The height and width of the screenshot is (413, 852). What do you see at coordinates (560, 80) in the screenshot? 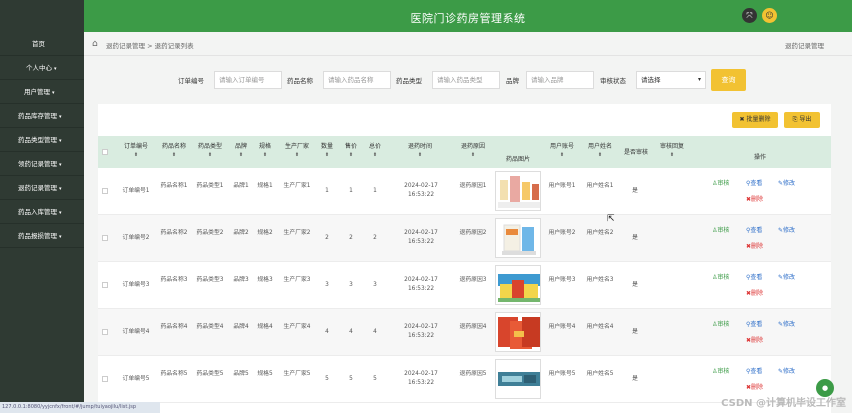
I see `brand-input: 请输入品牌` at bounding box center [560, 80].